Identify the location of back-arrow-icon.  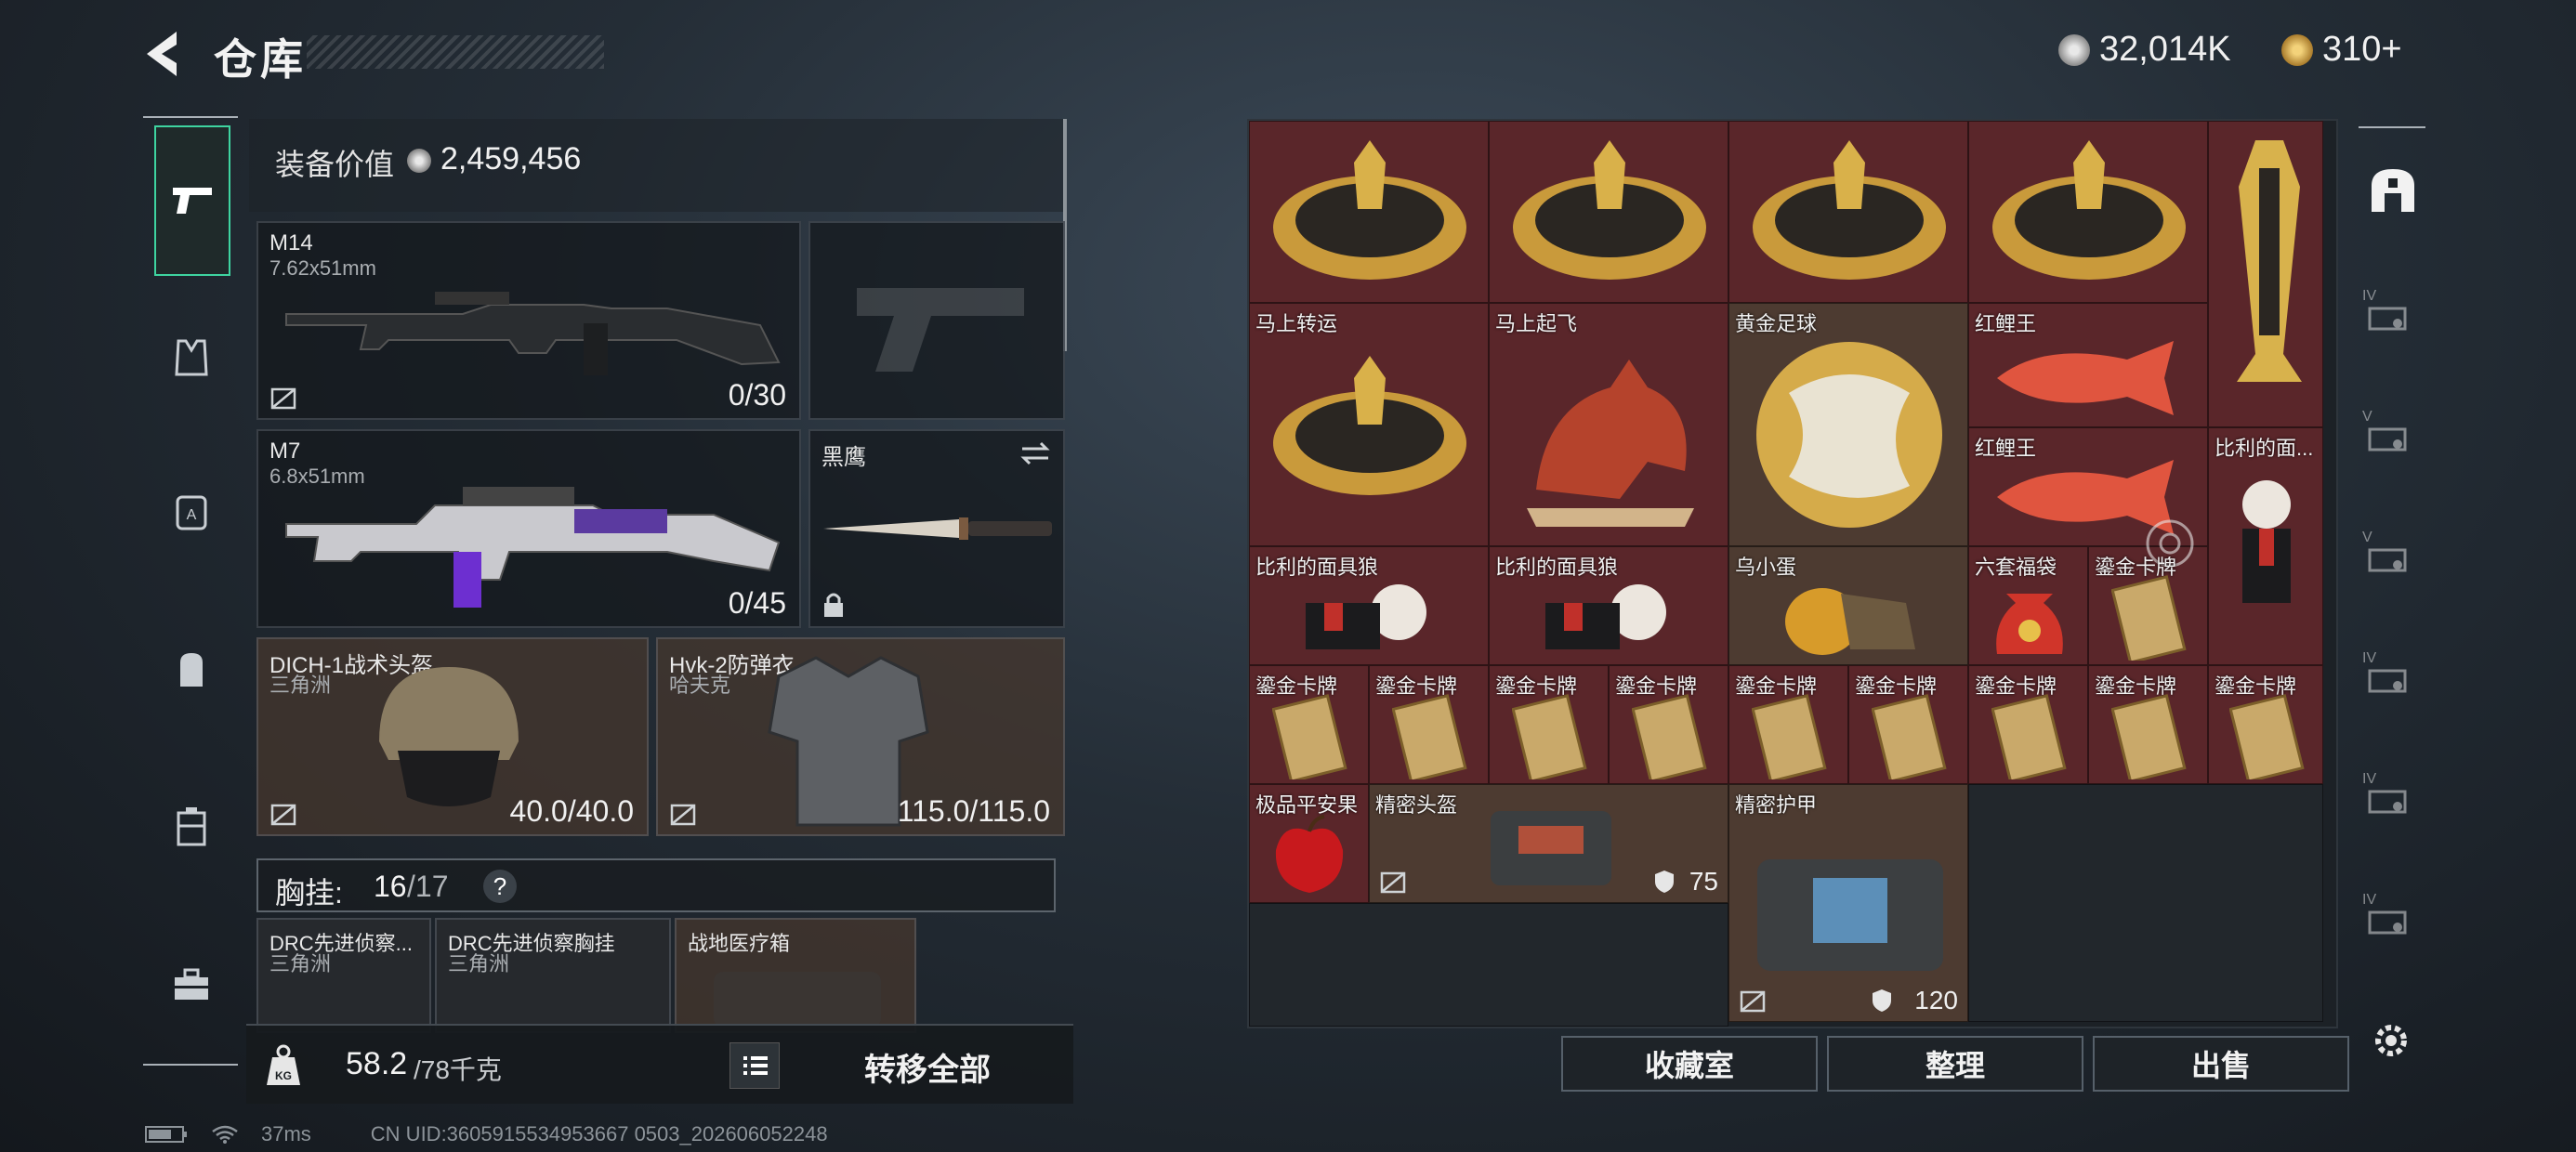
(162, 54).